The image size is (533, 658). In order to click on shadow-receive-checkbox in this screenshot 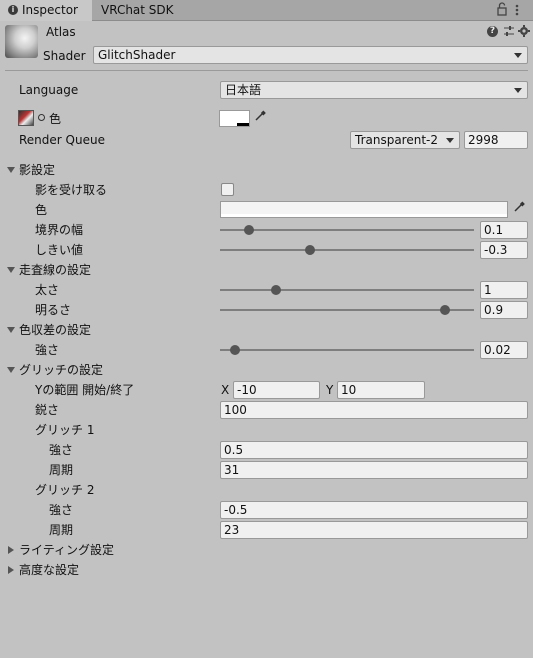, I will do `click(227, 189)`.